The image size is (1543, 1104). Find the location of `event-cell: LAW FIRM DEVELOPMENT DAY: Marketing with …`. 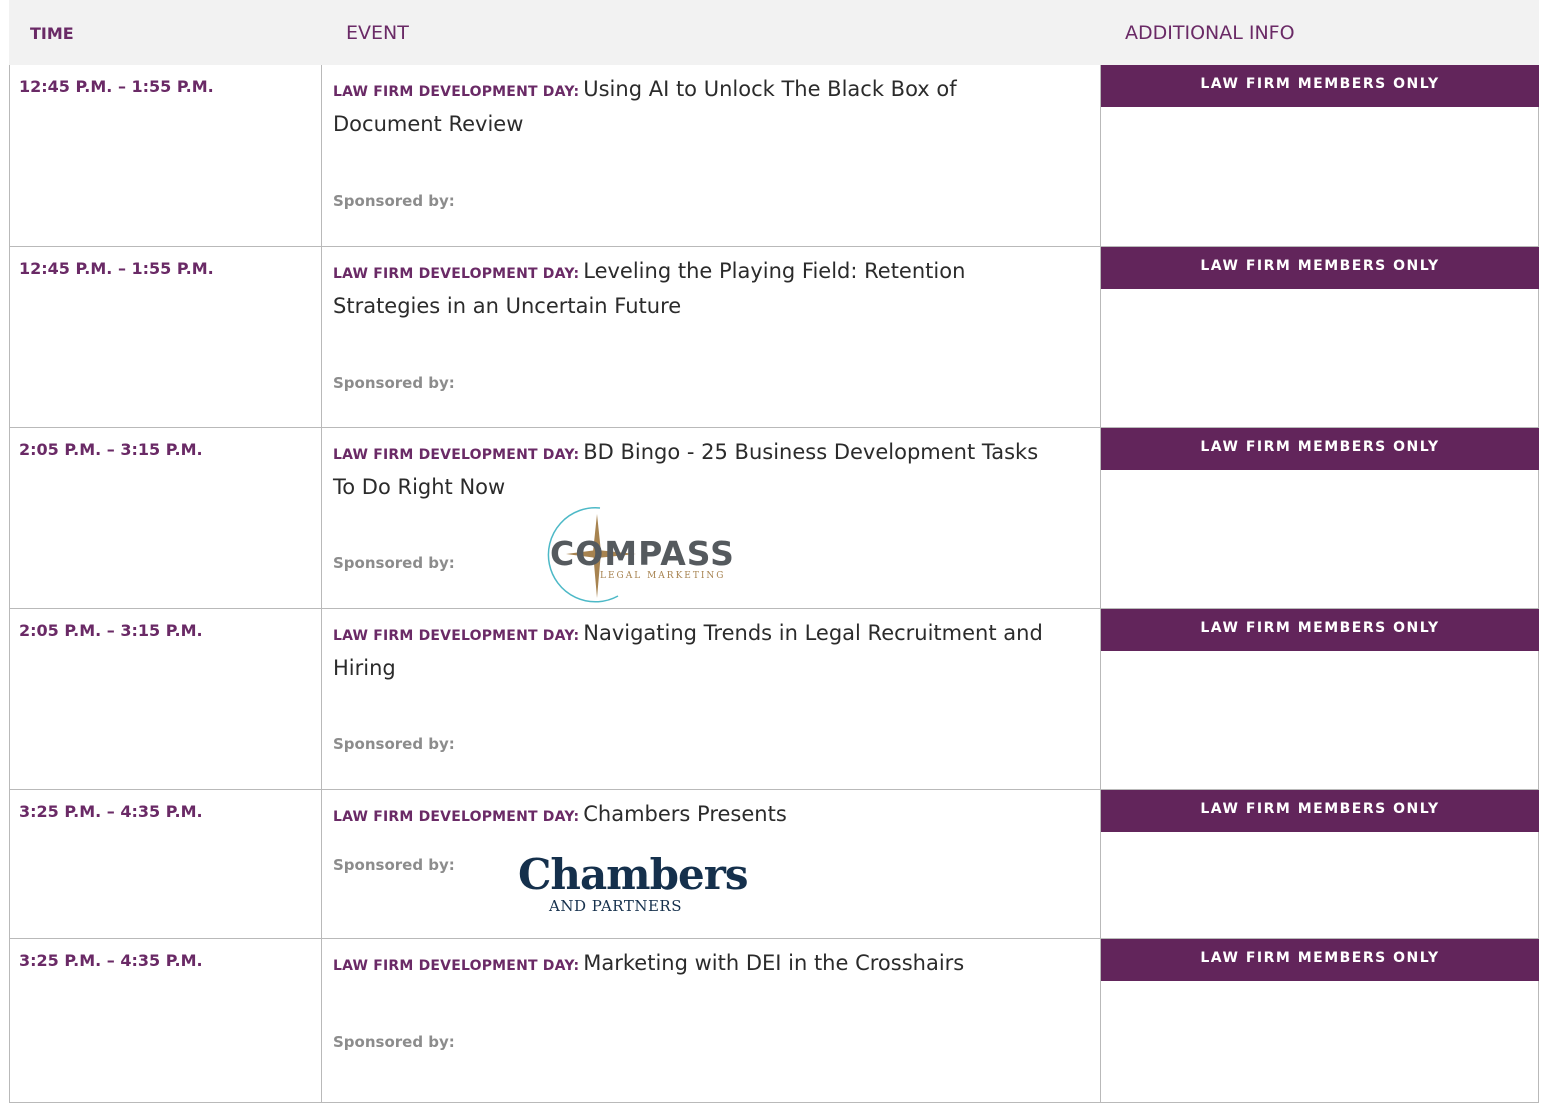

event-cell: LAW FIRM DEVELOPMENT DAY: Marketing with … is located at coordinates (711, 1020).